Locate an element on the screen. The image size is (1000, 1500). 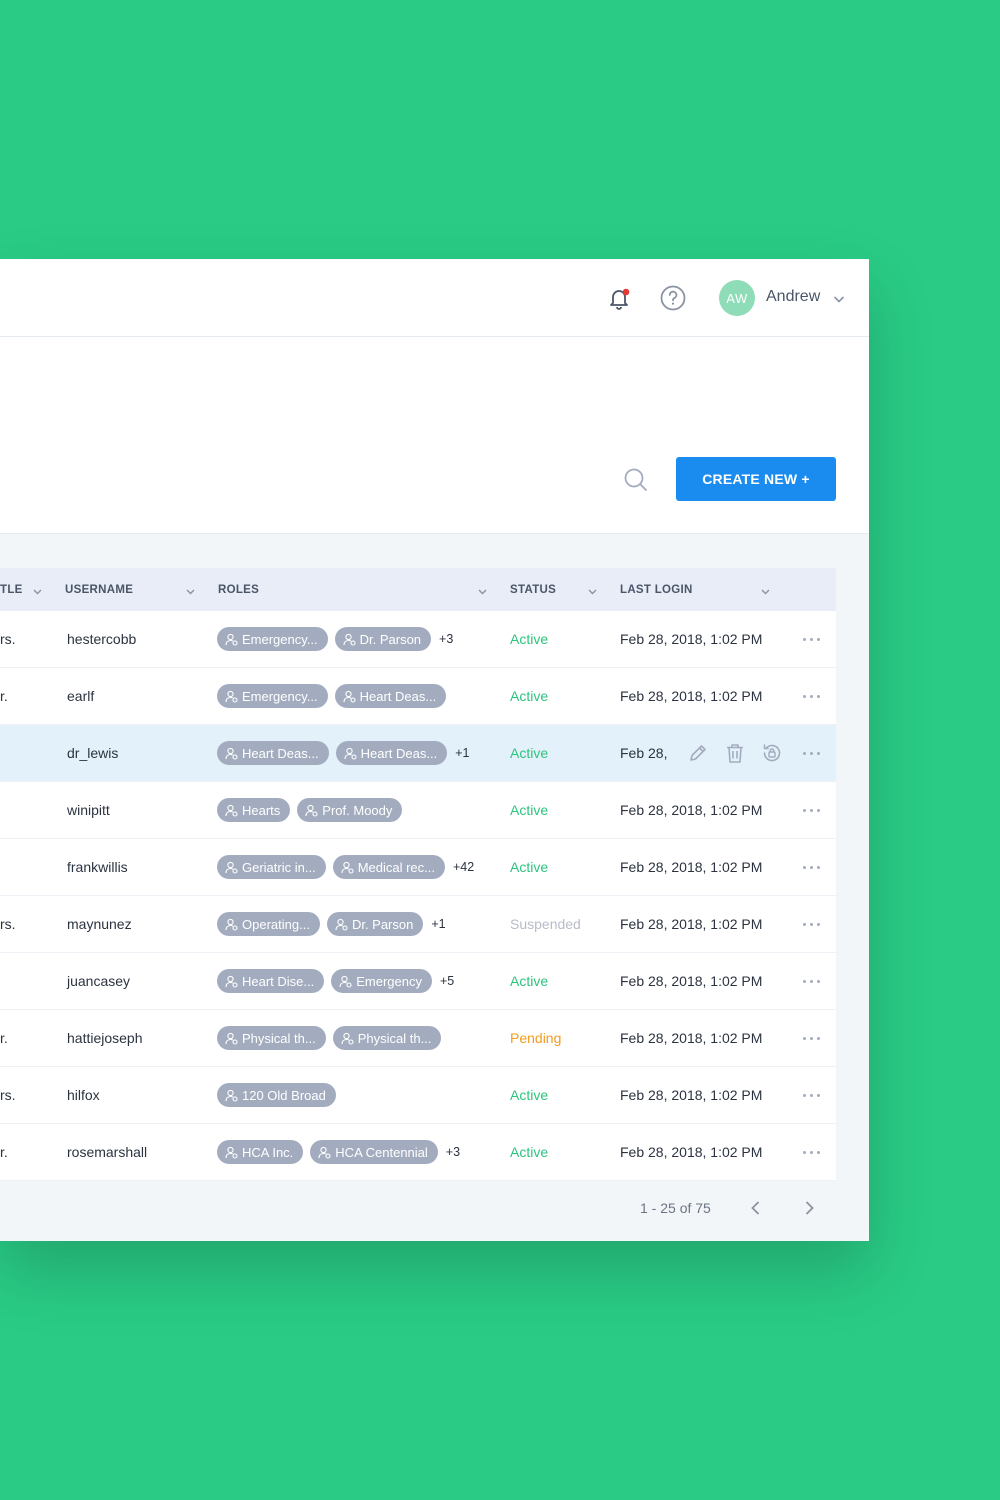
cell-last-login: Feb 28, 2018, 1:02 PM is located at coordinates (691, 867).